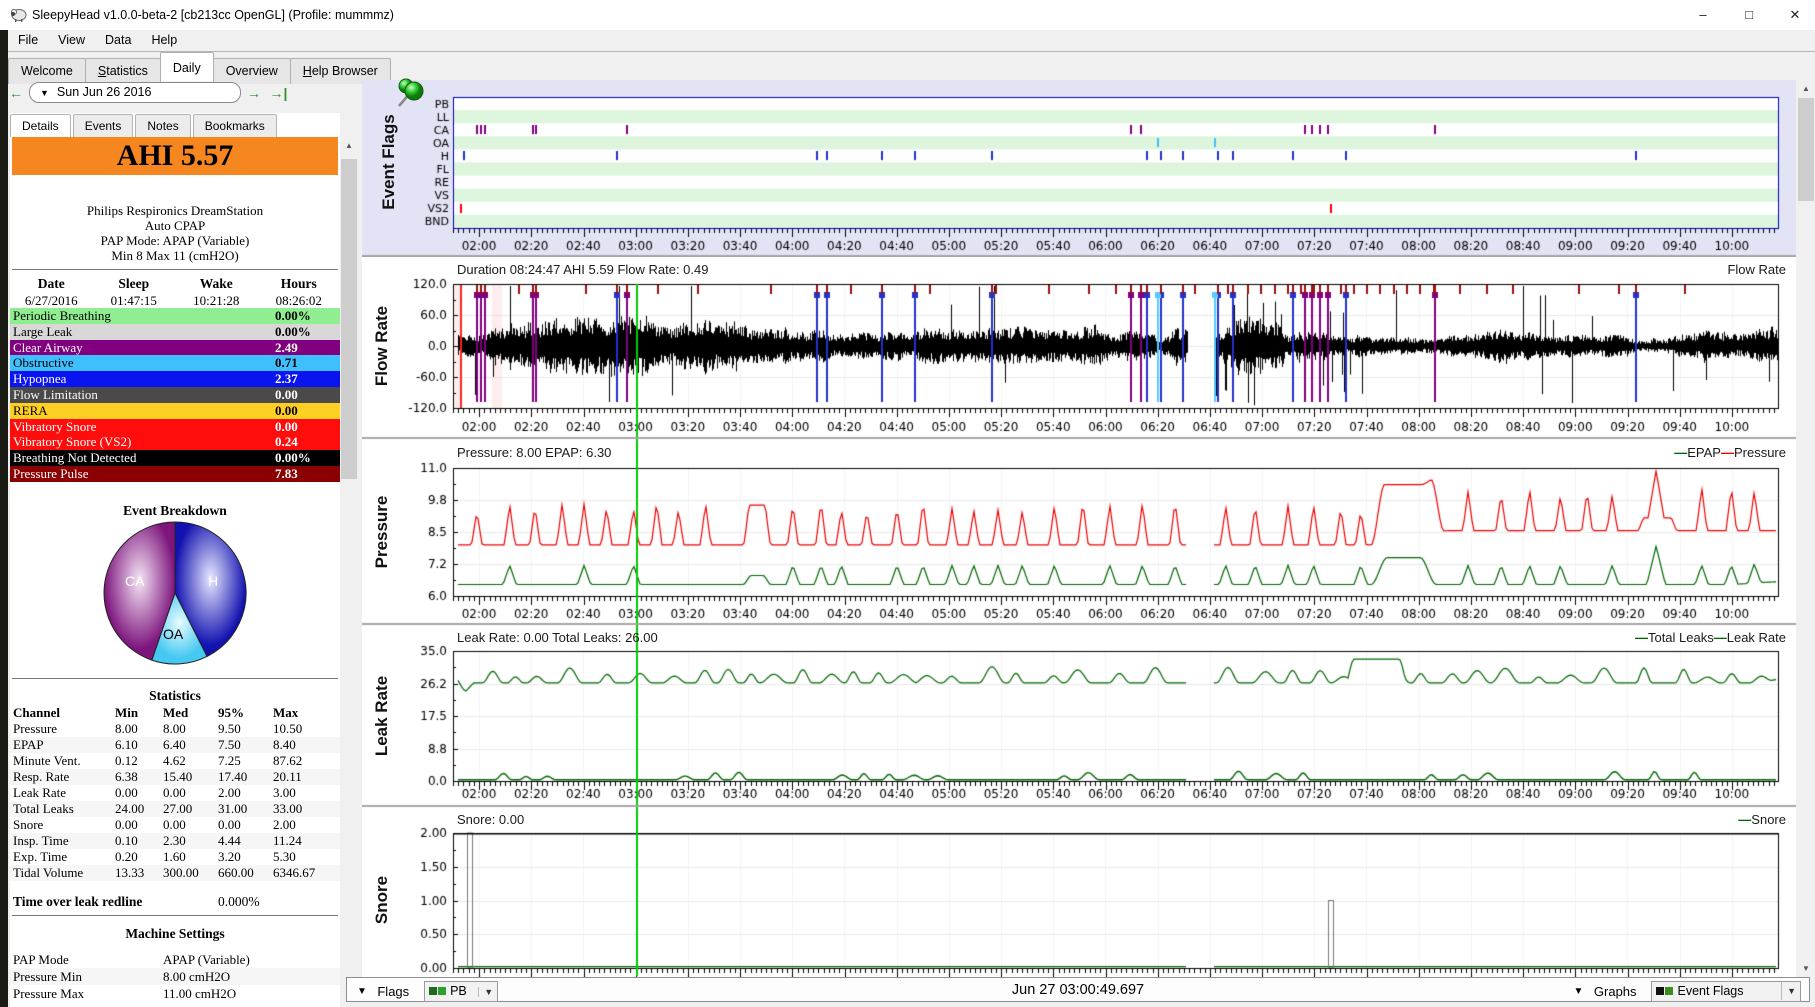  Describe the element at coordinates (1579, 991) in the screenshot. I see `graphs-collapse-icon: ▼` at that location.